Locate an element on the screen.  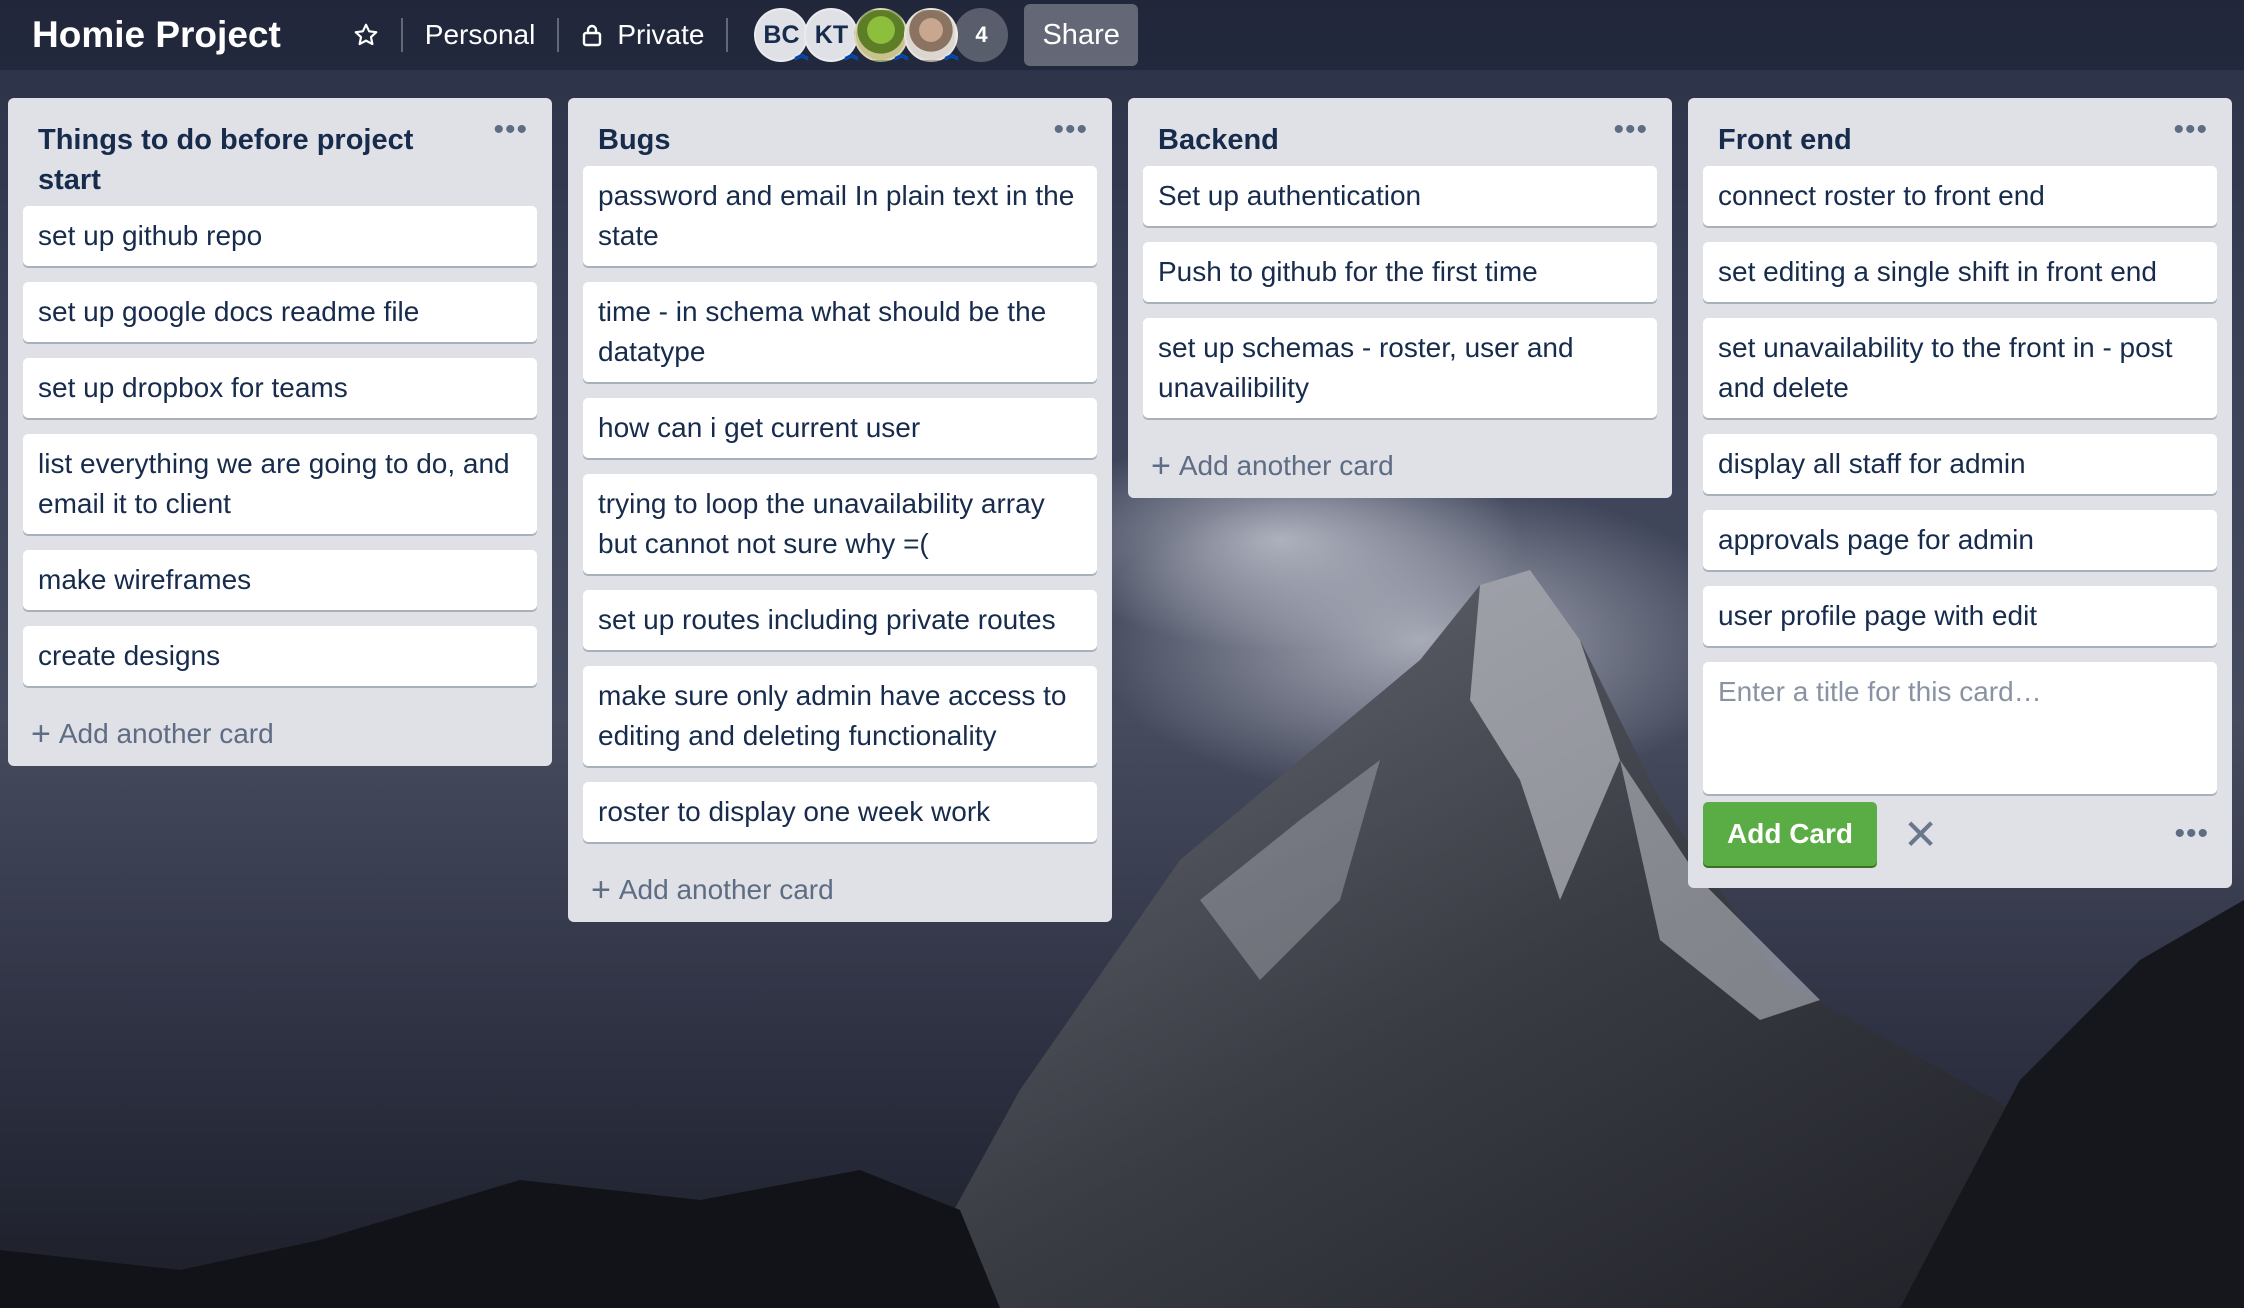
list-card: how can i get current user is located at coordinates (840, 428).